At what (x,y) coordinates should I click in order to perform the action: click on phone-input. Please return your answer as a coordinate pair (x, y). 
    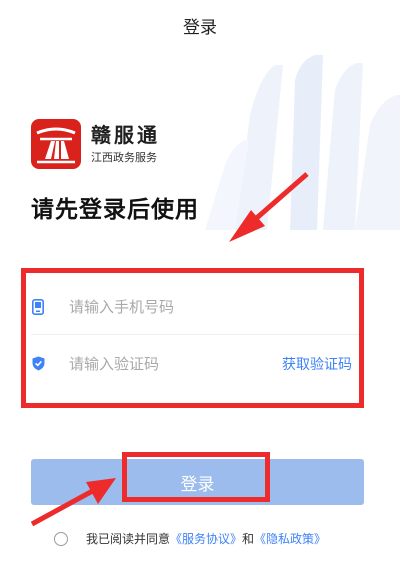
    Looking at the image, I should click on (216, 306).